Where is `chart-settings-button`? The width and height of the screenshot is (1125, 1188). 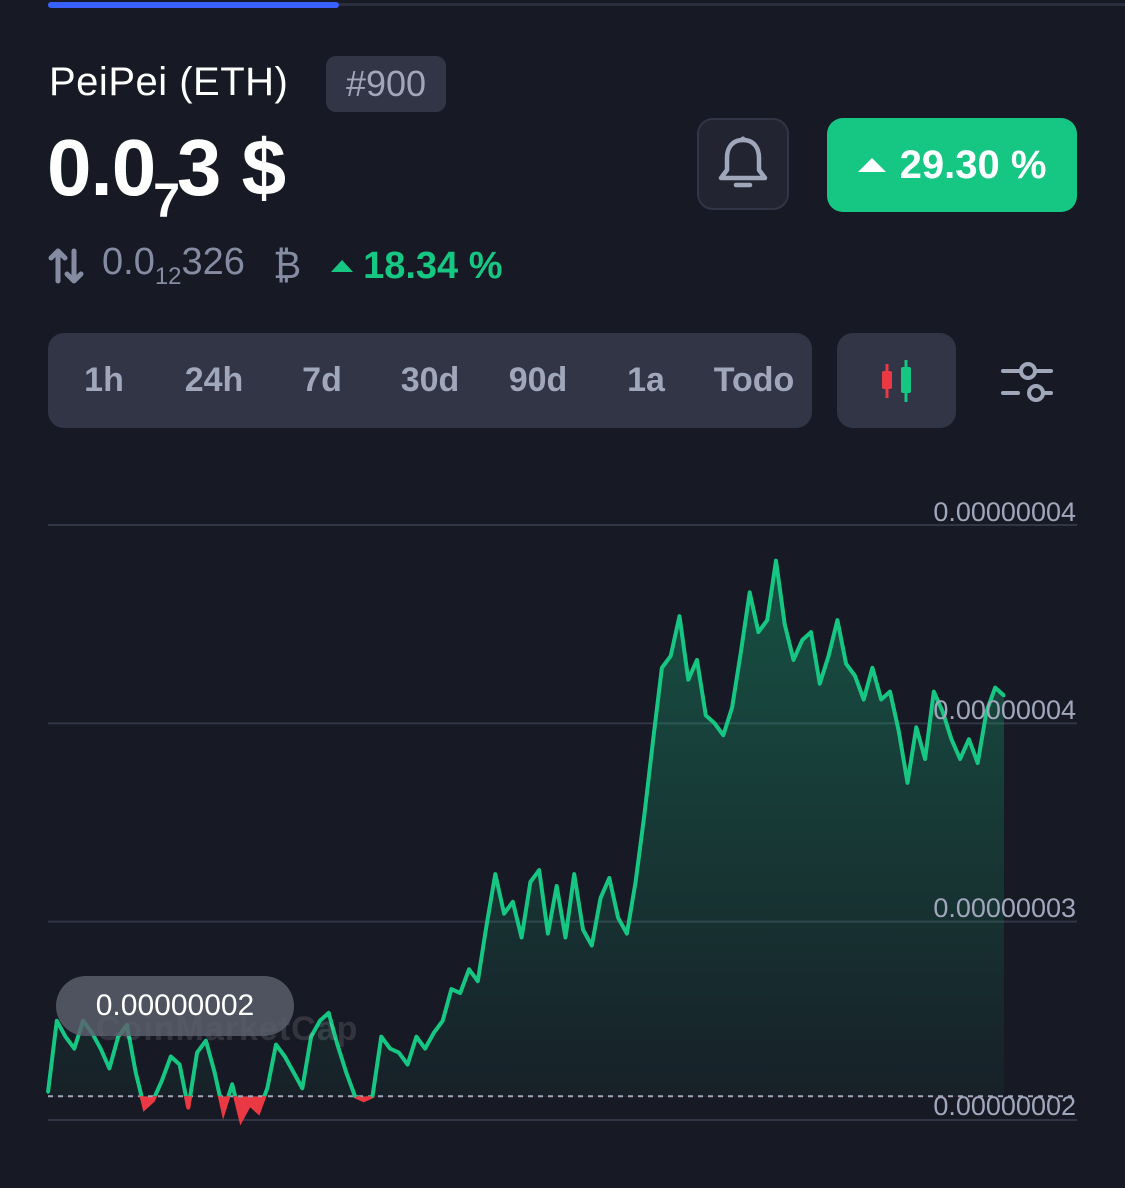 chart-settings-button is located at coordinates (1027, 381).